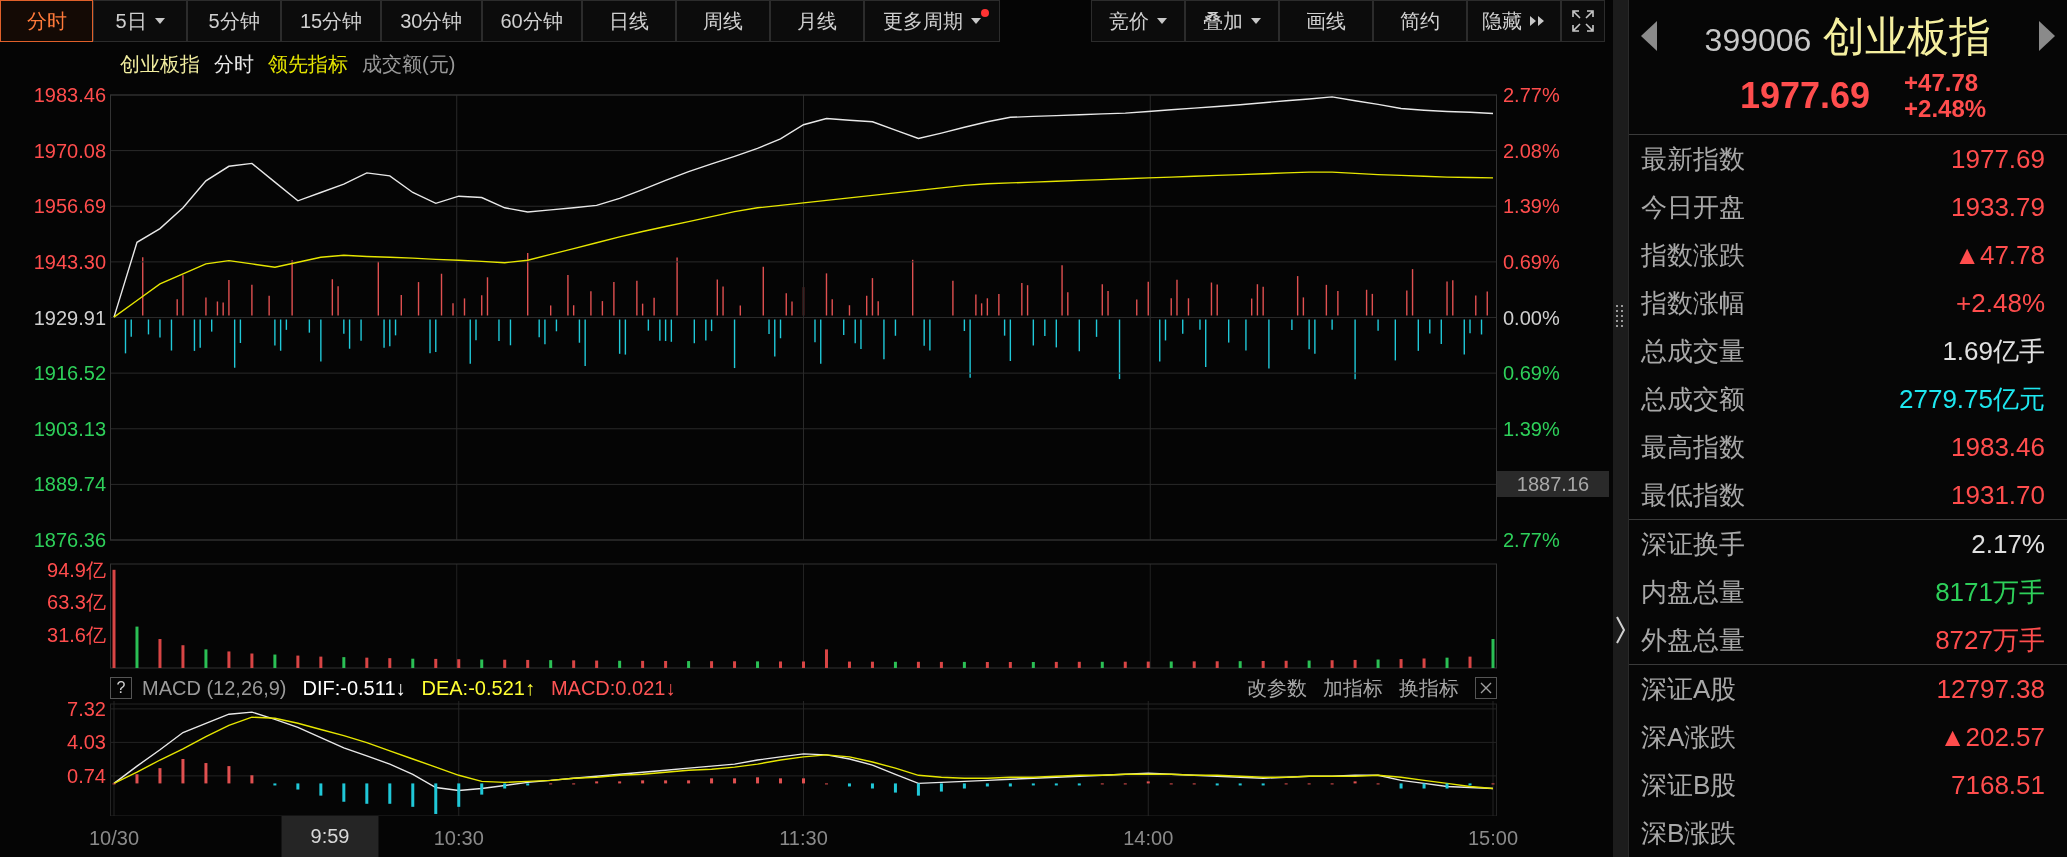 This screenshot has height=857, width=2067. I want to click on grip-icon, so click(1620, 317).